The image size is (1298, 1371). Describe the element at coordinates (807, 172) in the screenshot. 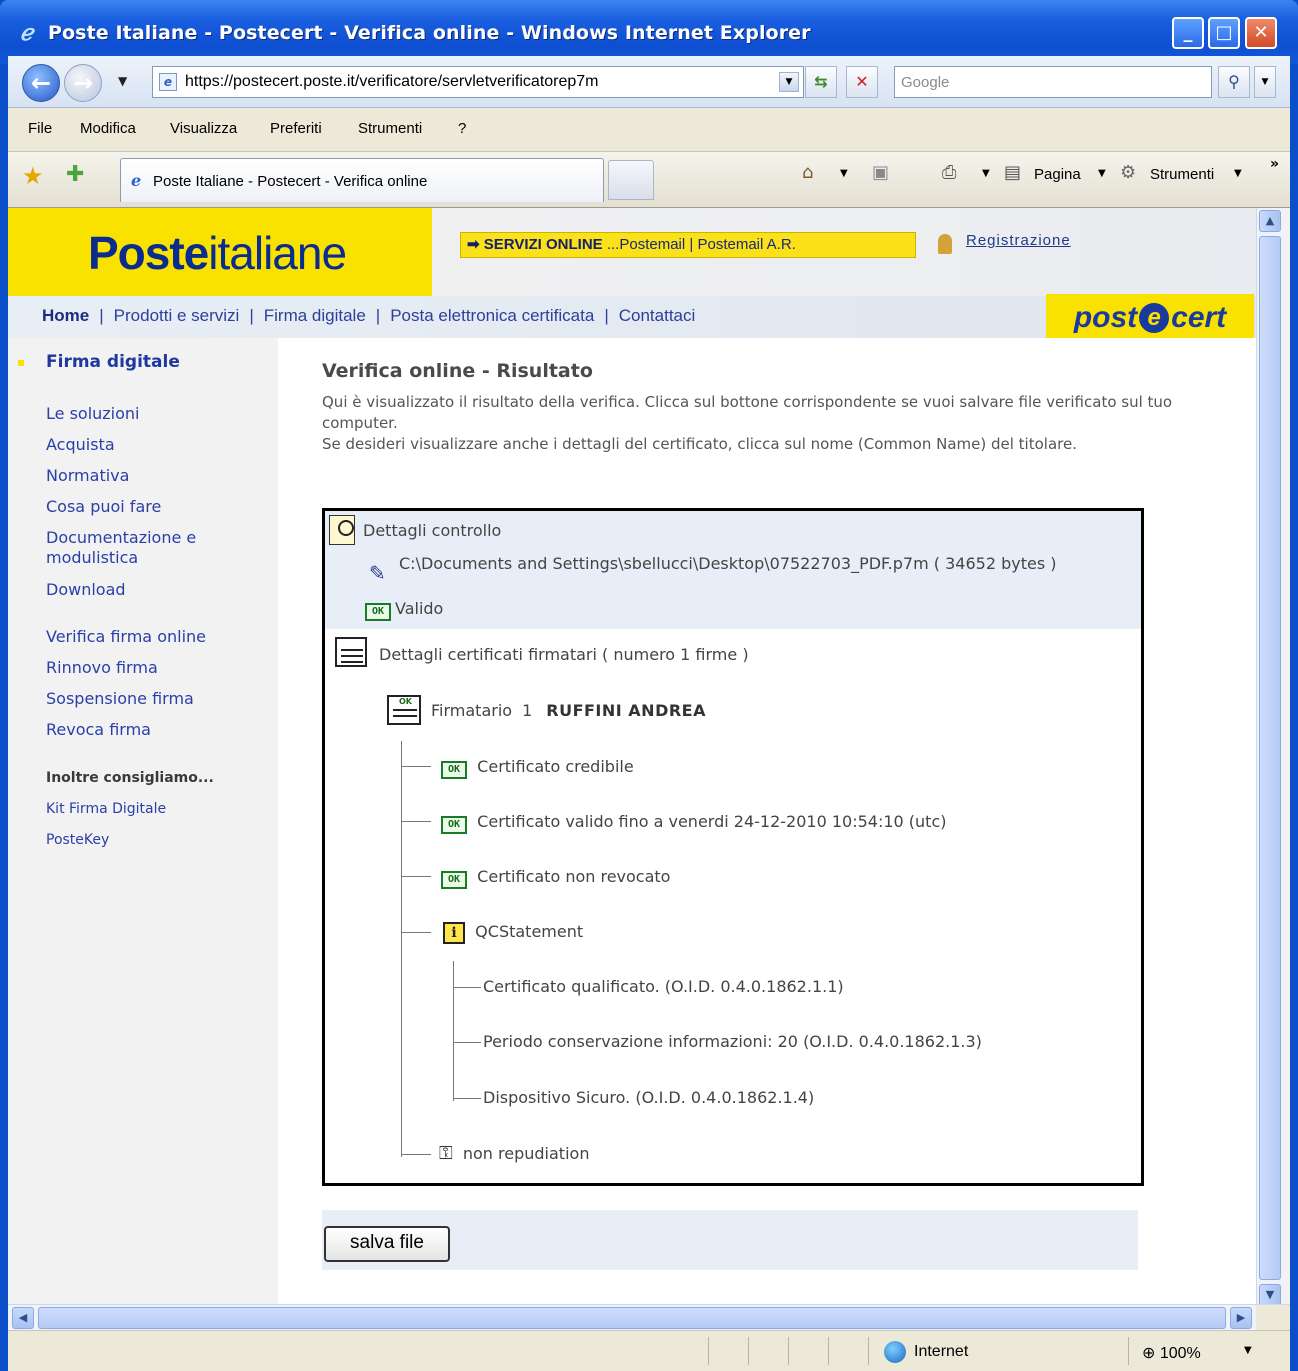

I see `home-icon: ⌂` at that location.